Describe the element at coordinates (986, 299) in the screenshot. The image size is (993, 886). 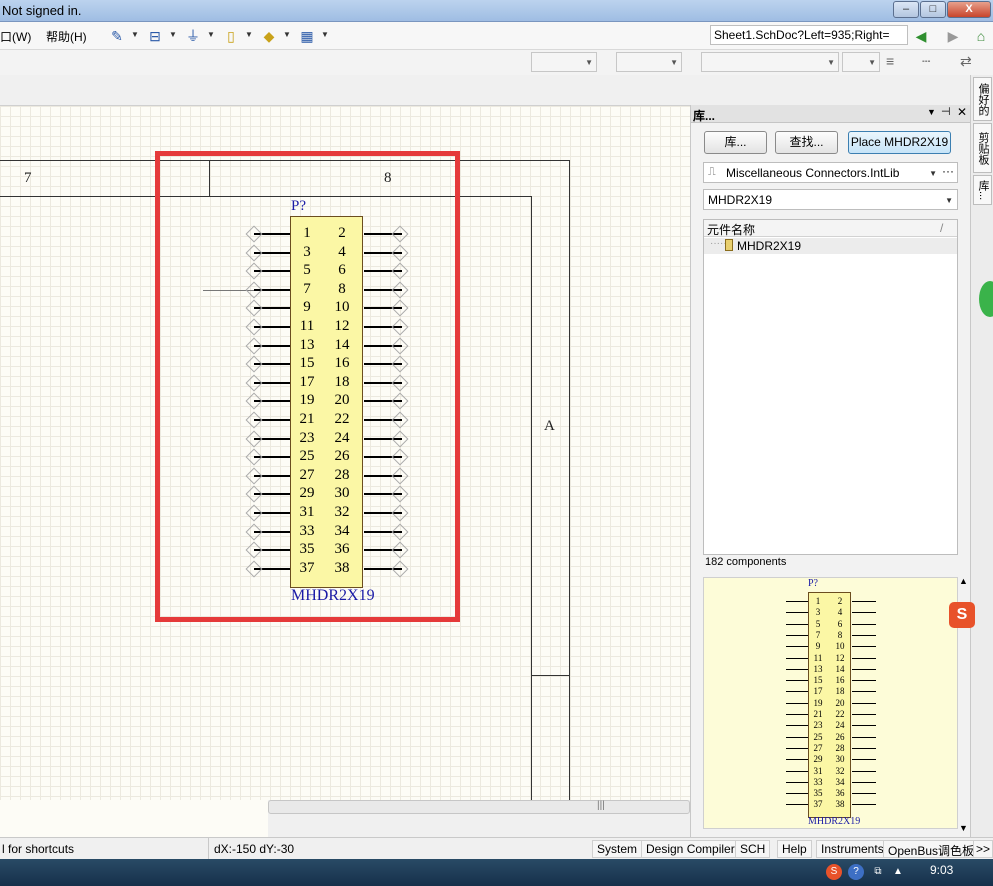
I see `floating-badge-icon` at that location.